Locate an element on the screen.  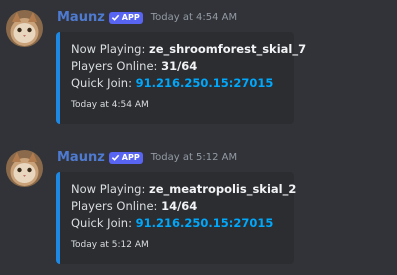
players-online-line: Players Online: 31/64 is located at coordinates (134, 66).